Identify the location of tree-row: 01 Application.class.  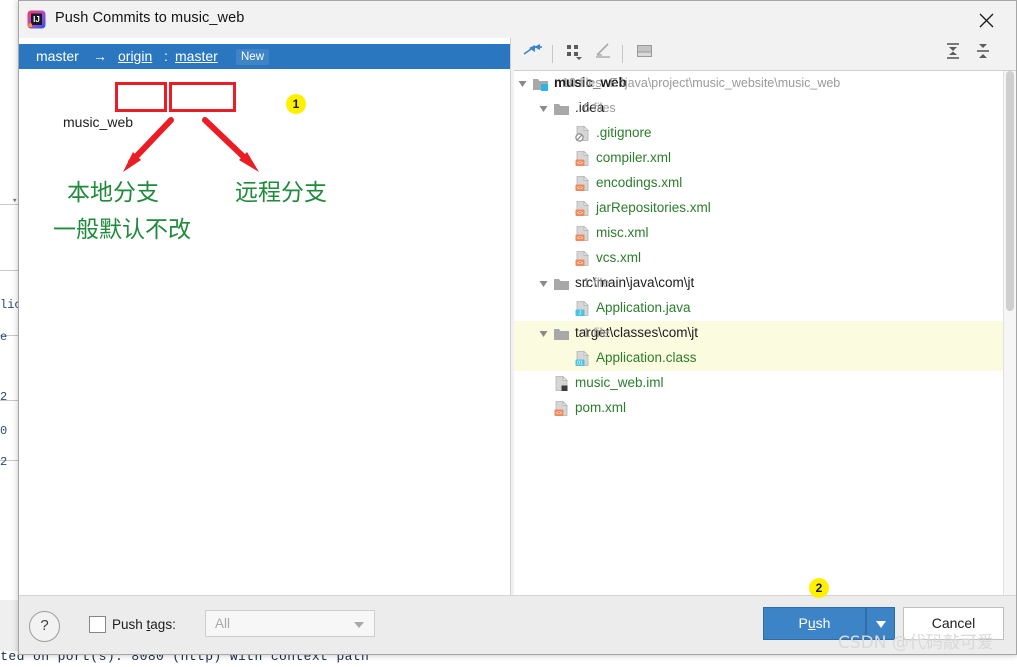
(759, 358).